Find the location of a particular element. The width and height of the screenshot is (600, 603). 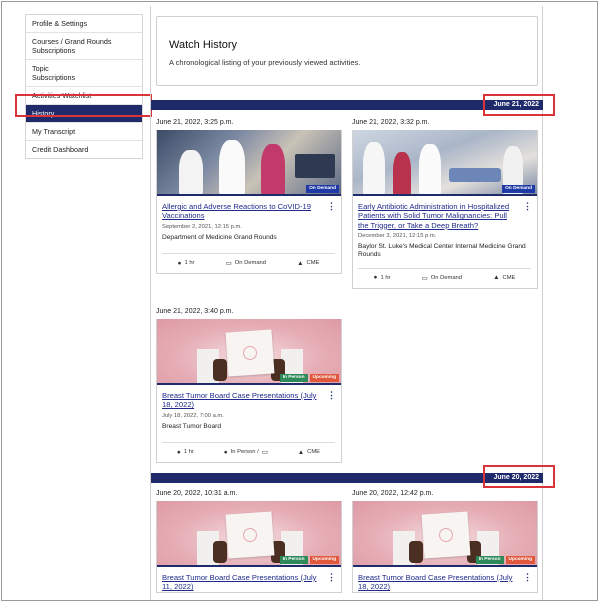

format-text: In Person / is located at coordinates (244, 452).